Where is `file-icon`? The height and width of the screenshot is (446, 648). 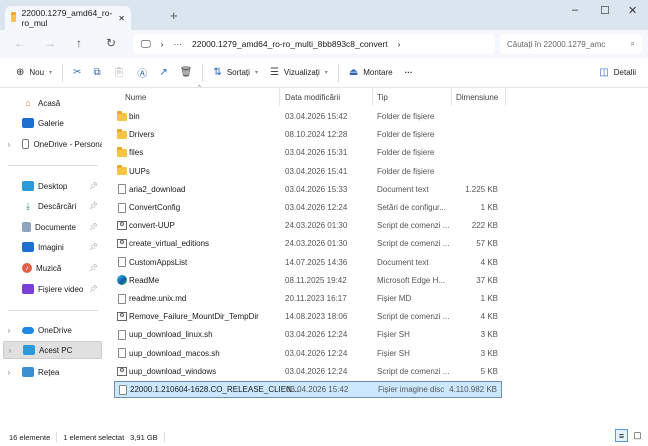
file-icon is located at coordinates (122, 262).